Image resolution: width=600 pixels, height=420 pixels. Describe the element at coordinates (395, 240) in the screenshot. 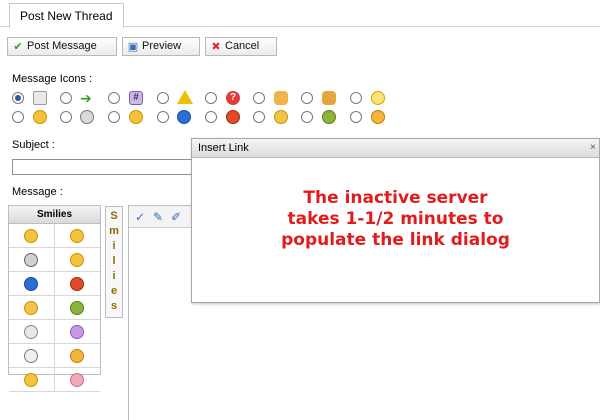

I see `dialog-message-line: populate the link dialog` at that location.